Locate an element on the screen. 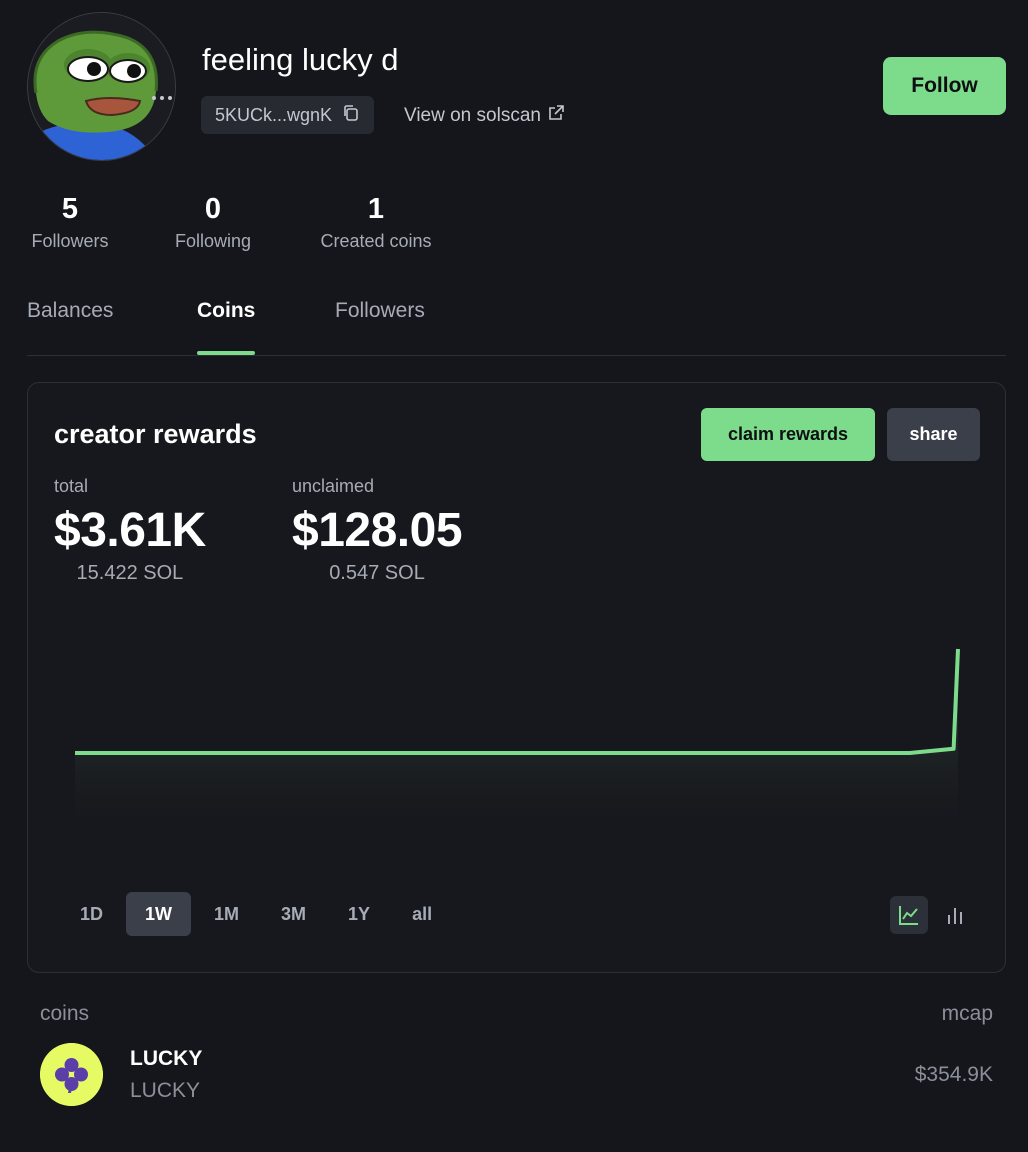  stat-created-coins: 1 Created coins is located at coordinates (376, 222).